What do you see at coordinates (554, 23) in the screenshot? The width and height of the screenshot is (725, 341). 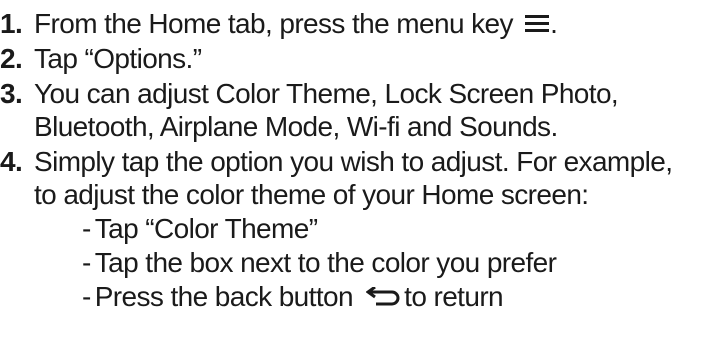 I see `step-text-end: .` at bounding box center [554, 23].